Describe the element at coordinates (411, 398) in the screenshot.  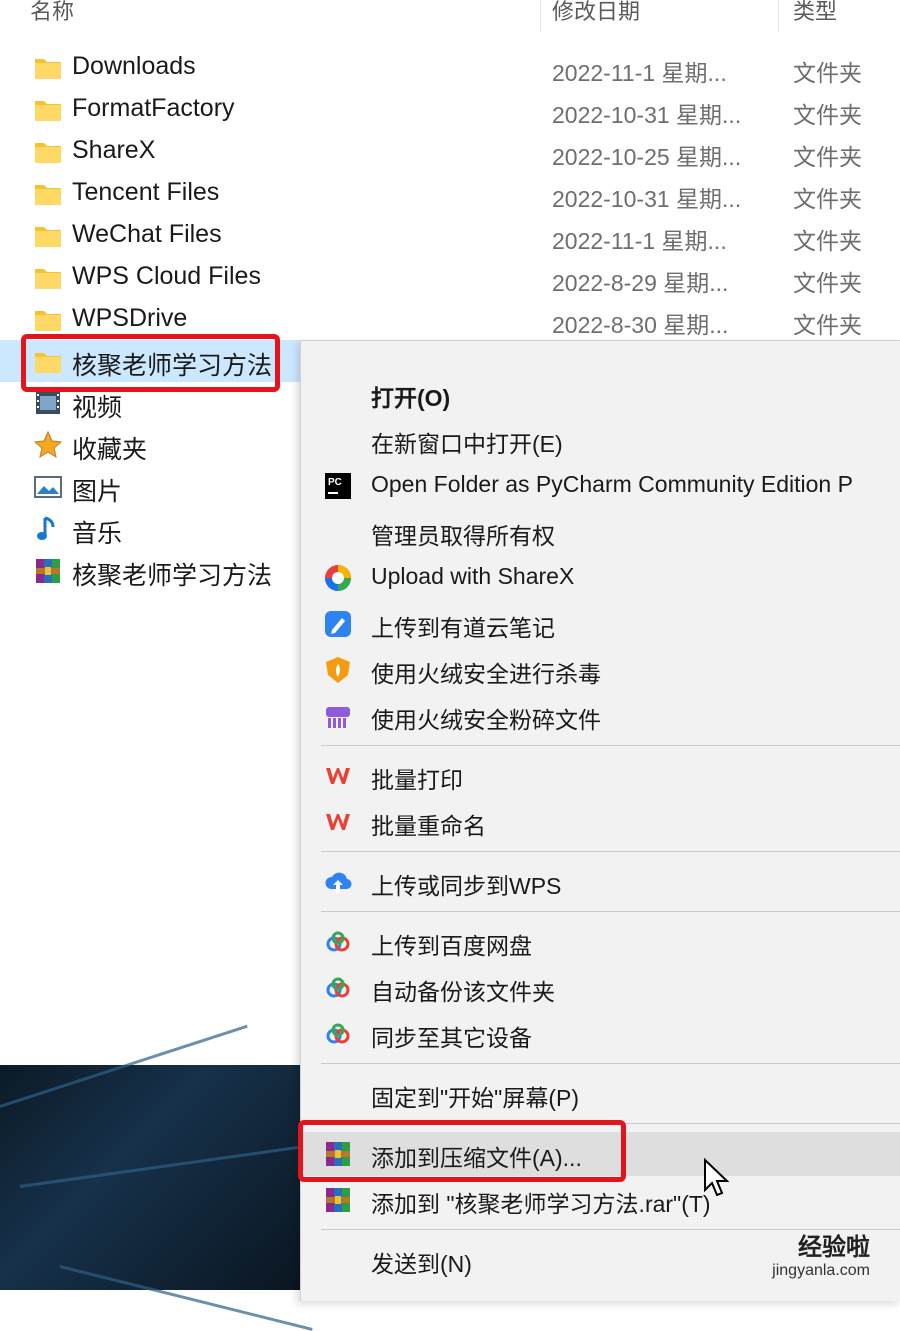
I see `menu-item-label: 打开(O)` at that location.